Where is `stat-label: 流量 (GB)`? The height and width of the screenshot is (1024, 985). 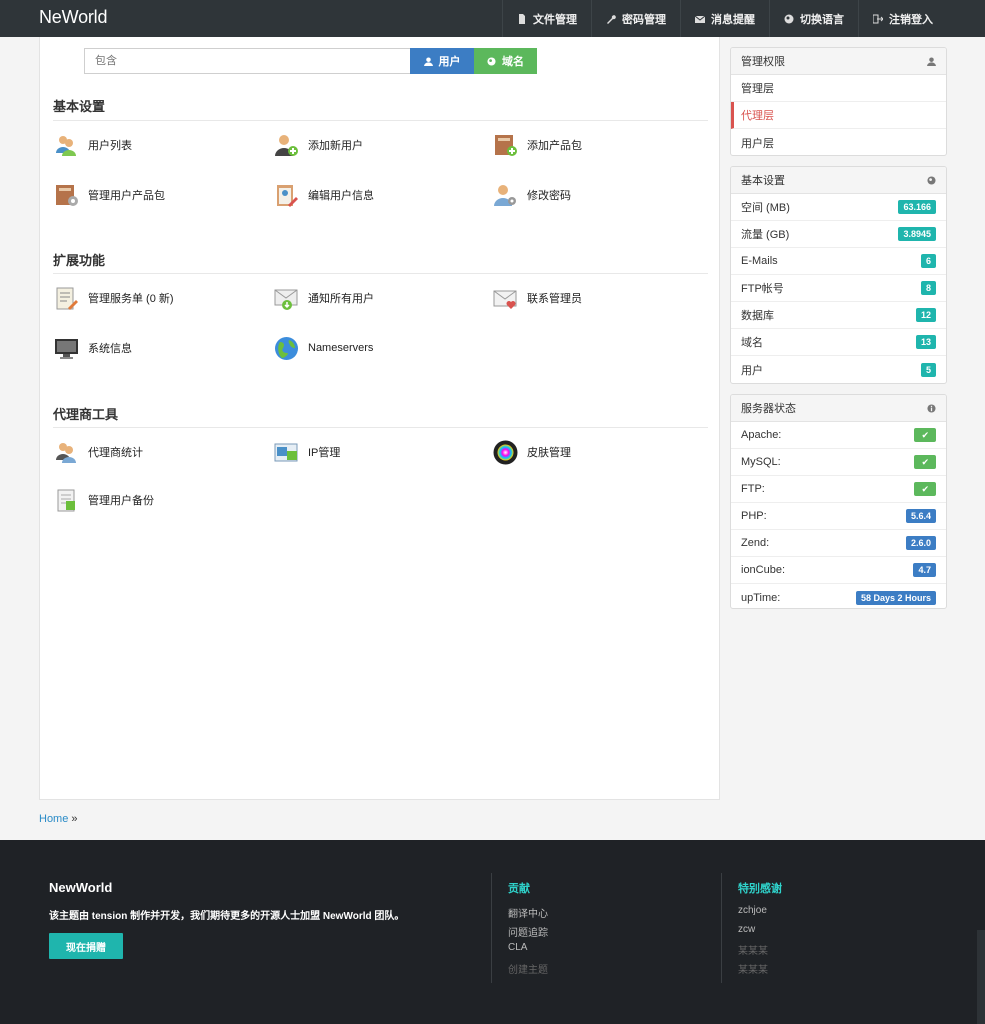 stat-label: 流量 (GB) is located at coordinates (765, 235).